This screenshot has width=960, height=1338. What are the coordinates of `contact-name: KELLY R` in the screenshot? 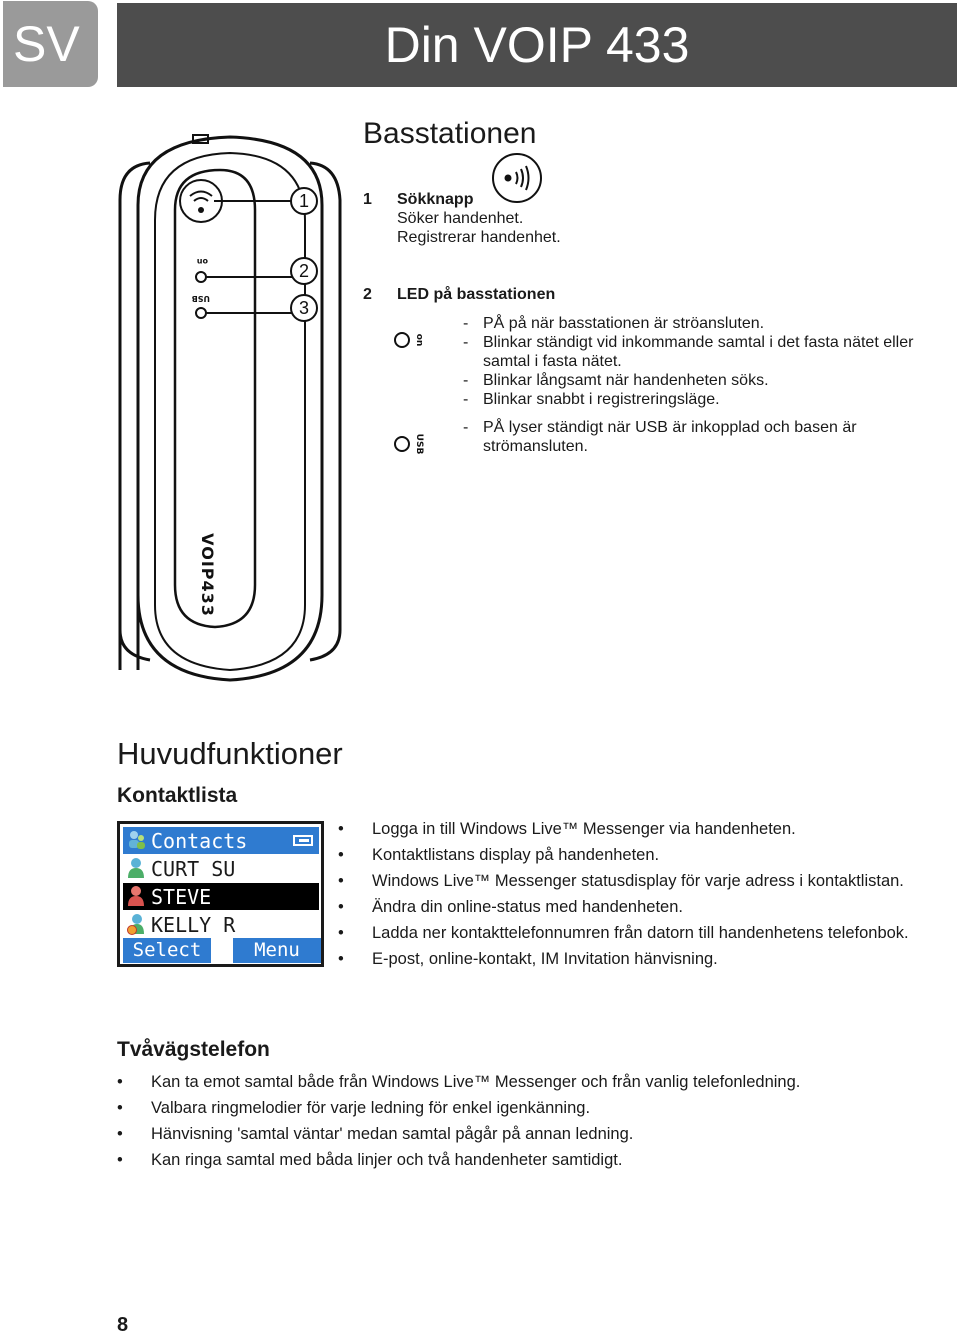 It's located at (193, 925).